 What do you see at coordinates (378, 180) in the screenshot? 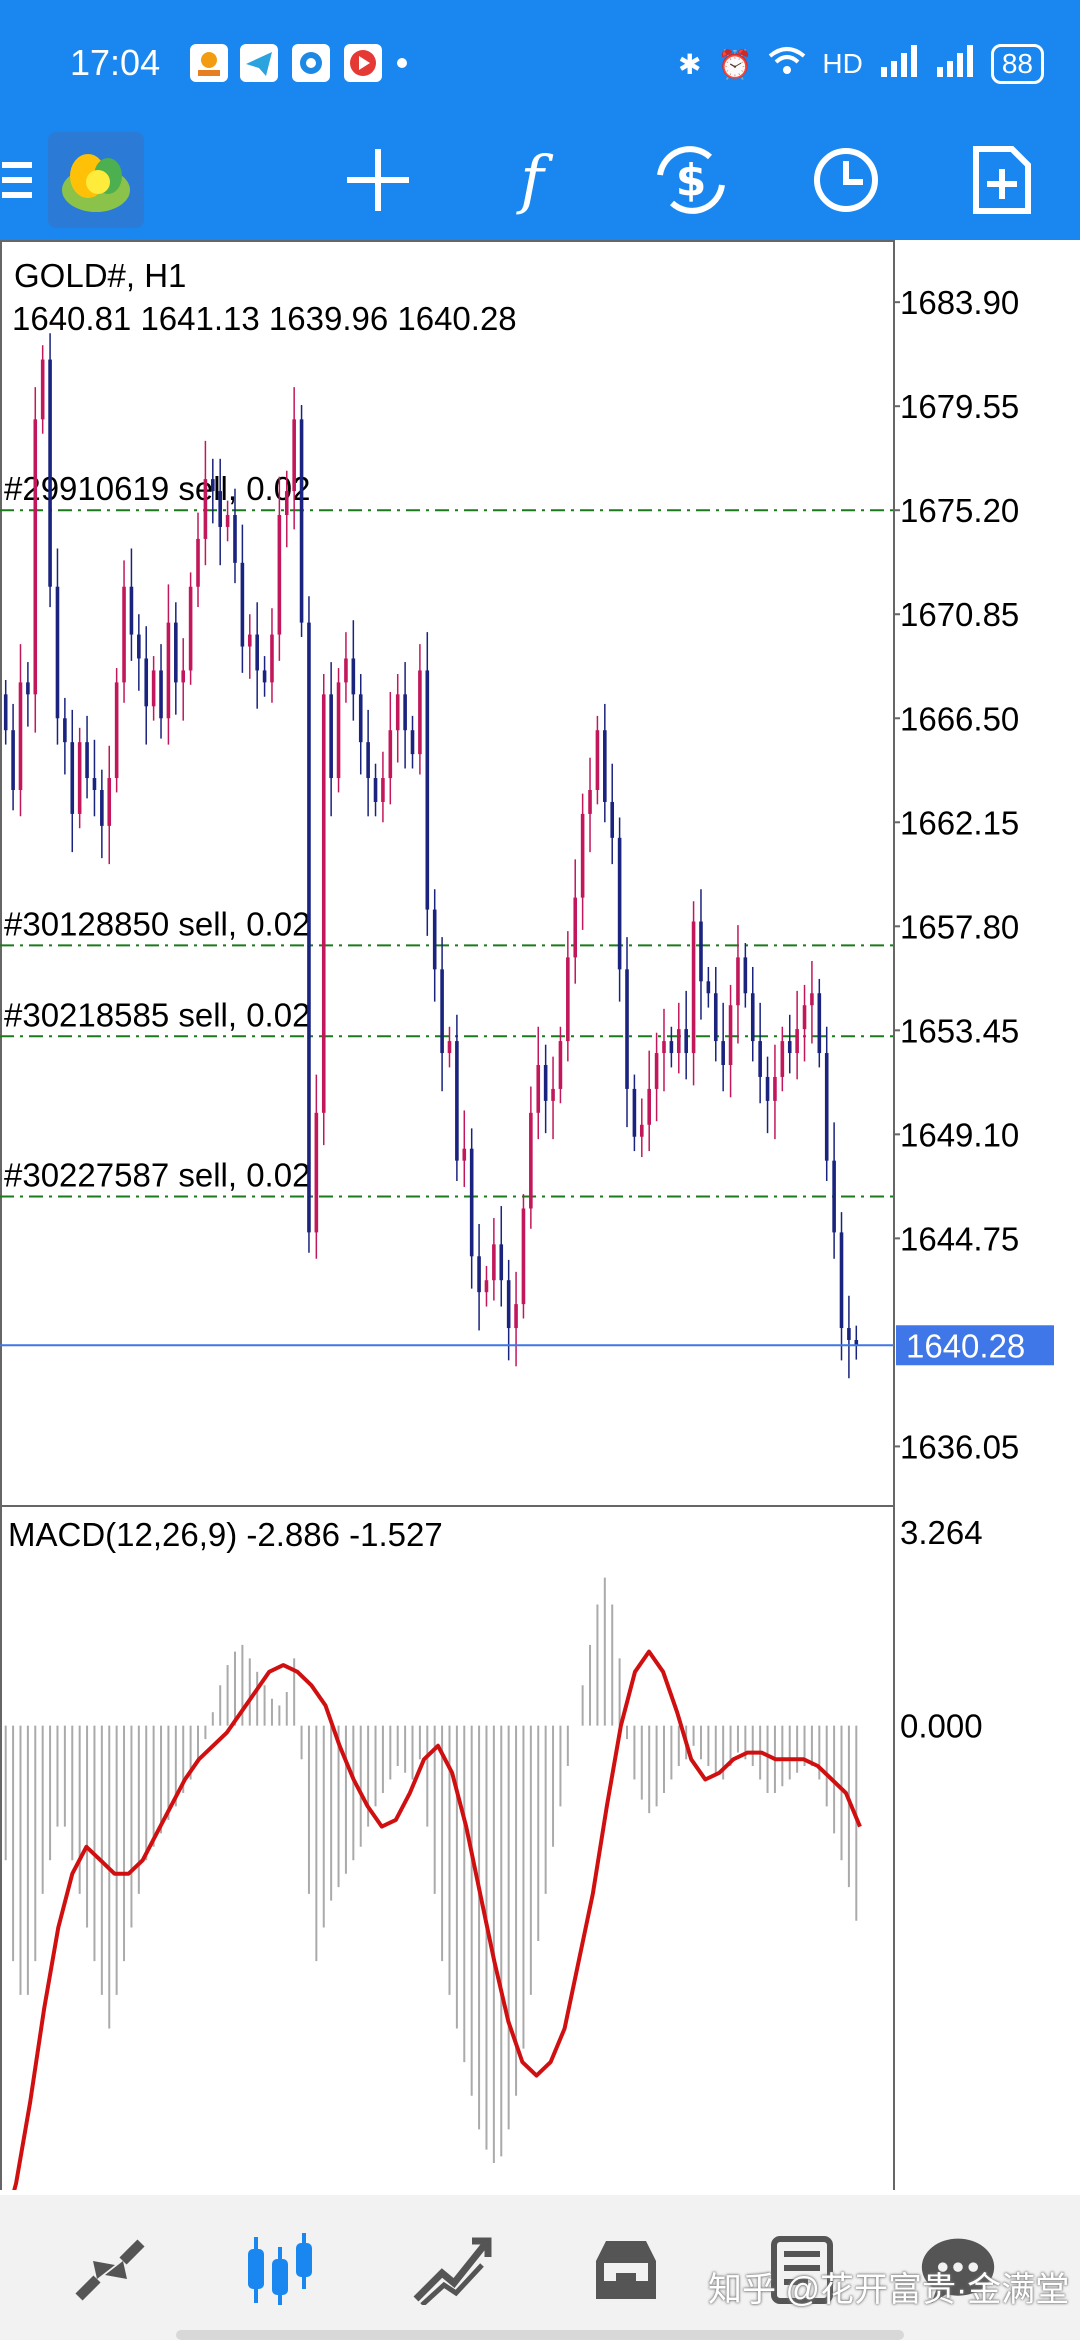
I see `crosshair-icon` at bounding box center [378, 180].